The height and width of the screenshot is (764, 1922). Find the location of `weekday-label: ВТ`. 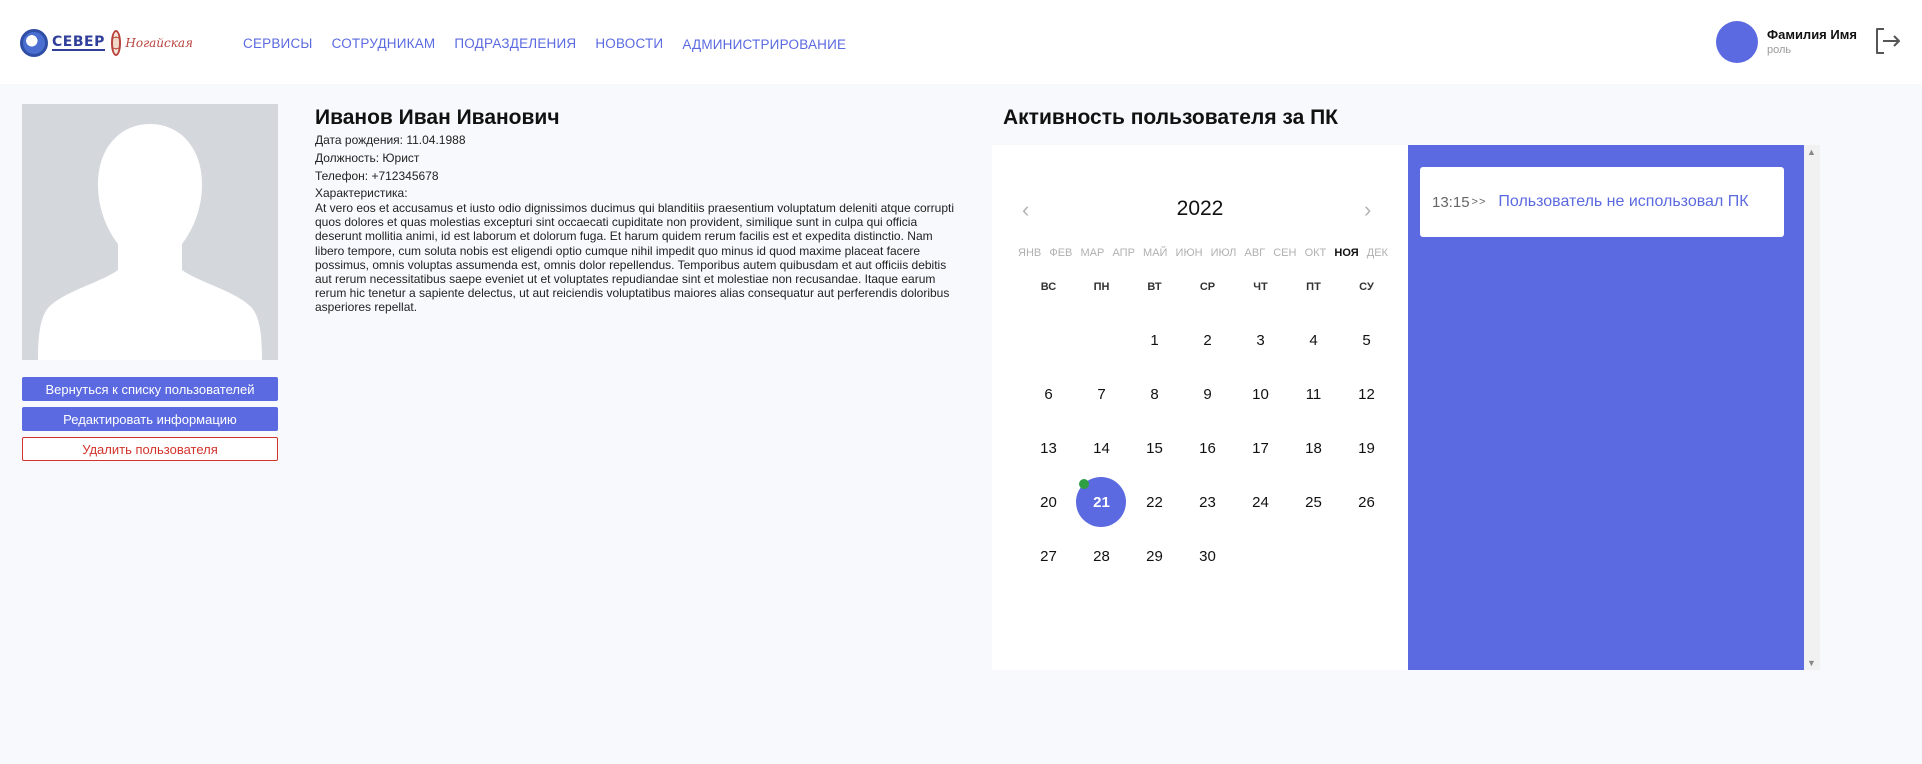

weekday-label: ВТ is located at coordinates (1154, 287).